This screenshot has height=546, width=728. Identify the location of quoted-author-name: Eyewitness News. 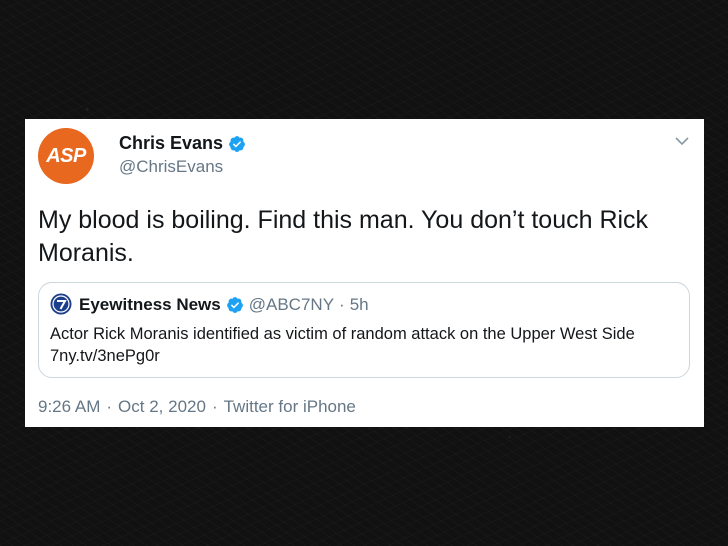
(150, 304).